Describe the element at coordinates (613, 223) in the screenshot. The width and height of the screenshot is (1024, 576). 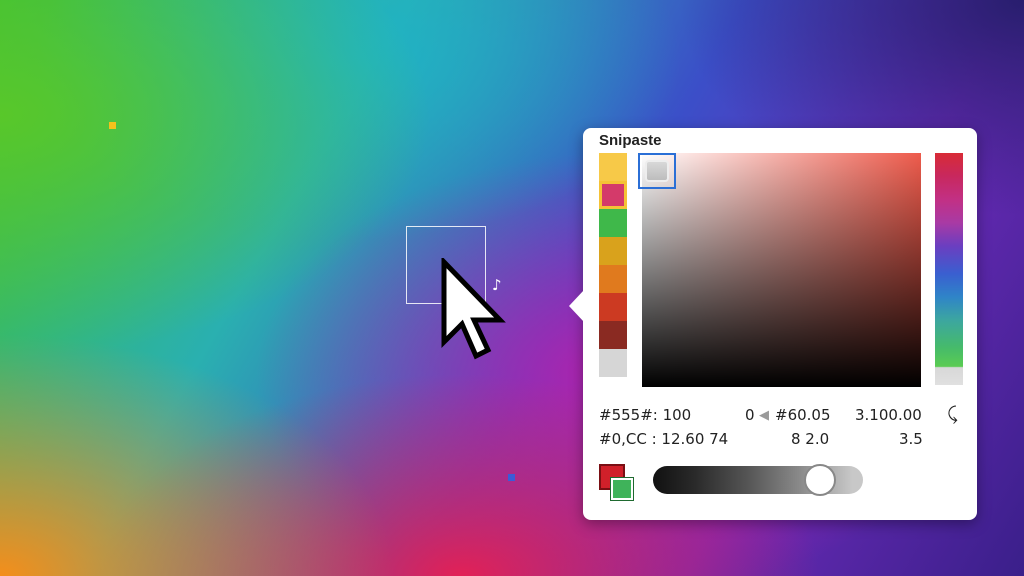
I see `swatch-green` at that location.